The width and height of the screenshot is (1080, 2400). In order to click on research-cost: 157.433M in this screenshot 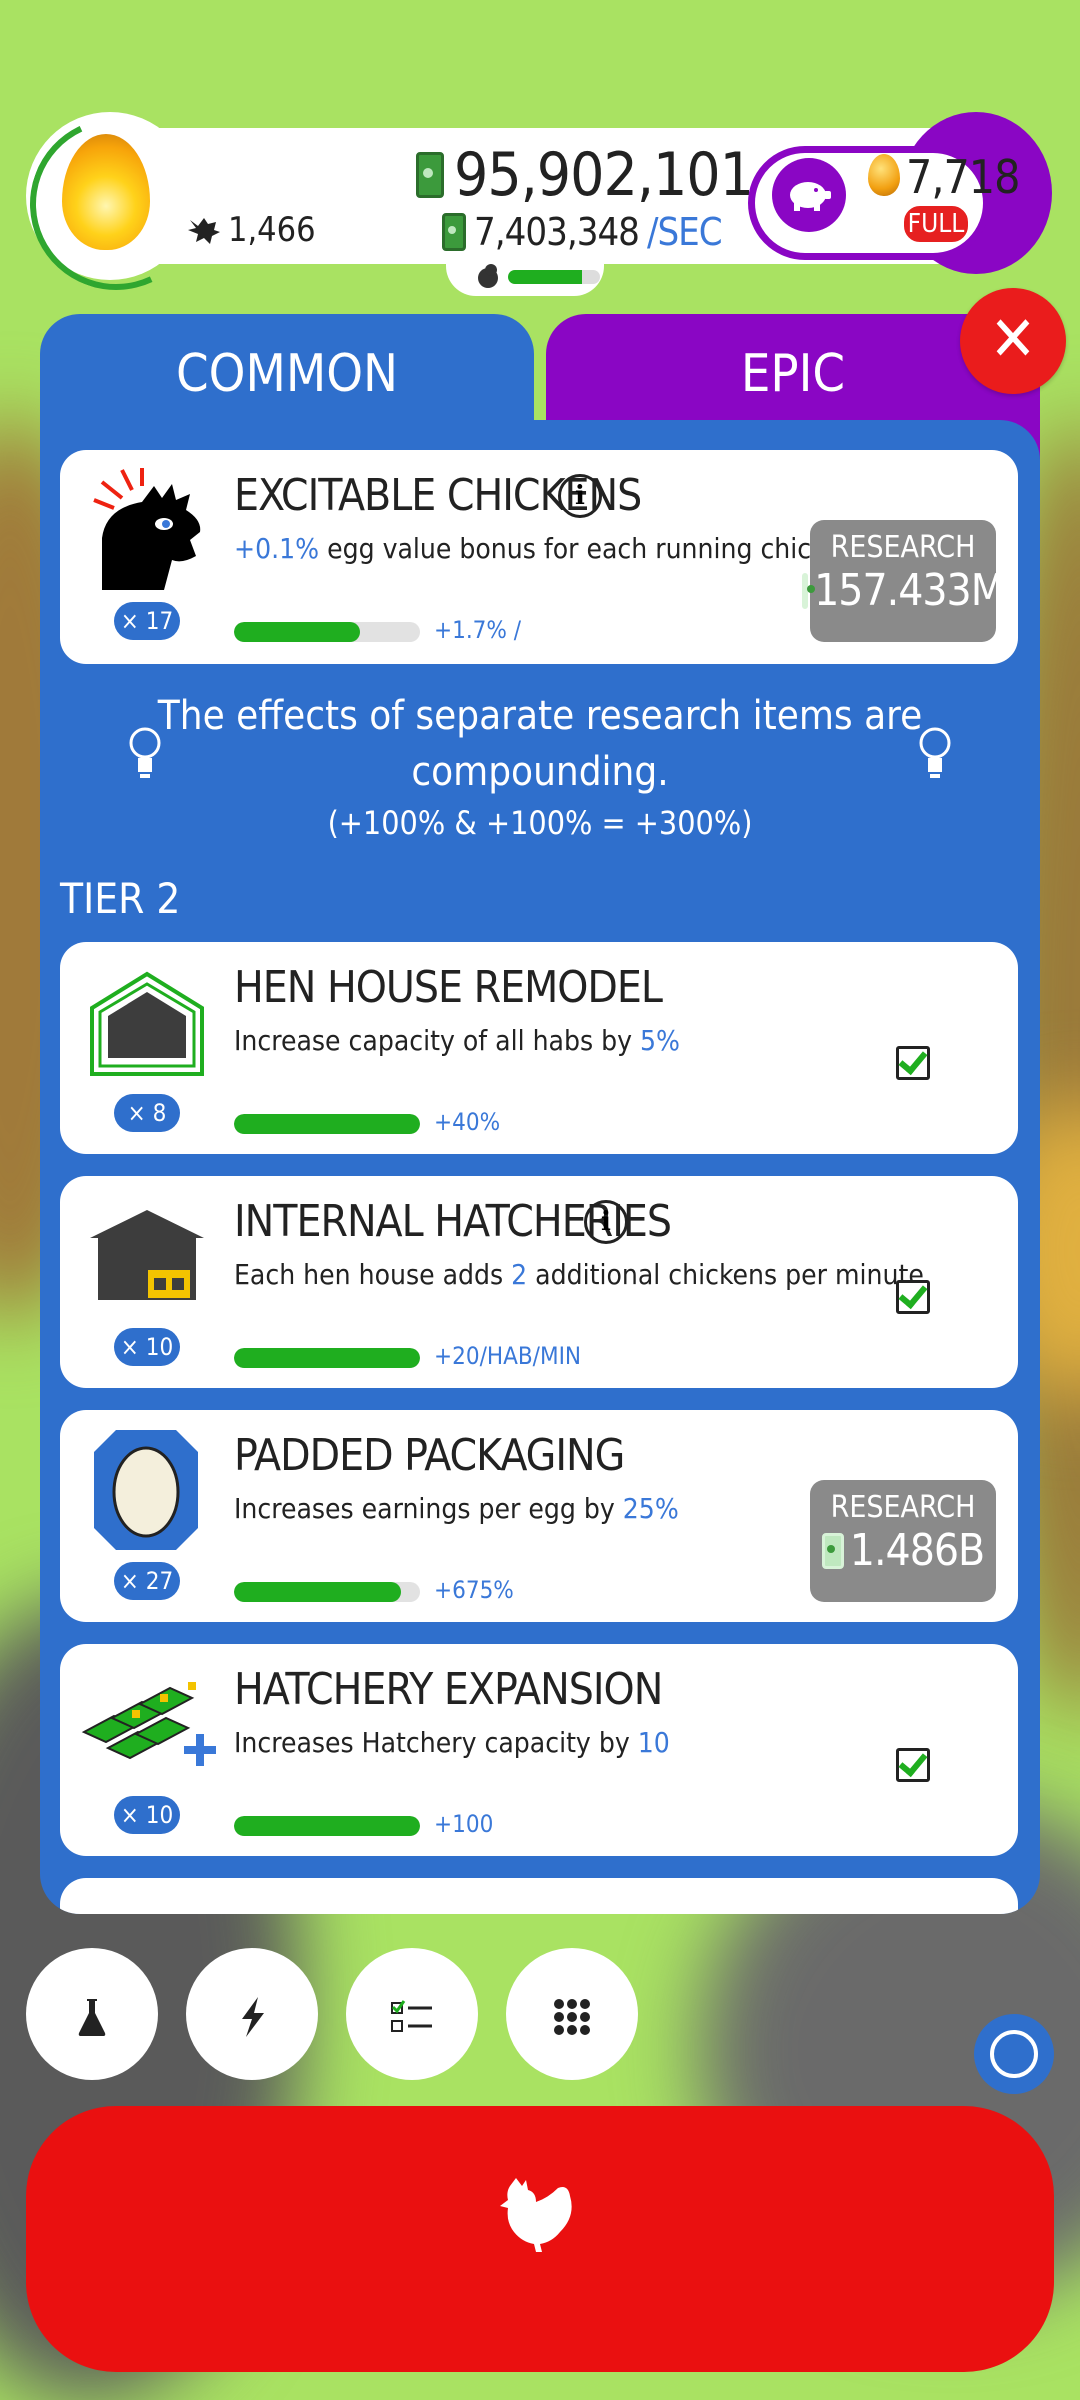, I will do `click(903, 590)`.